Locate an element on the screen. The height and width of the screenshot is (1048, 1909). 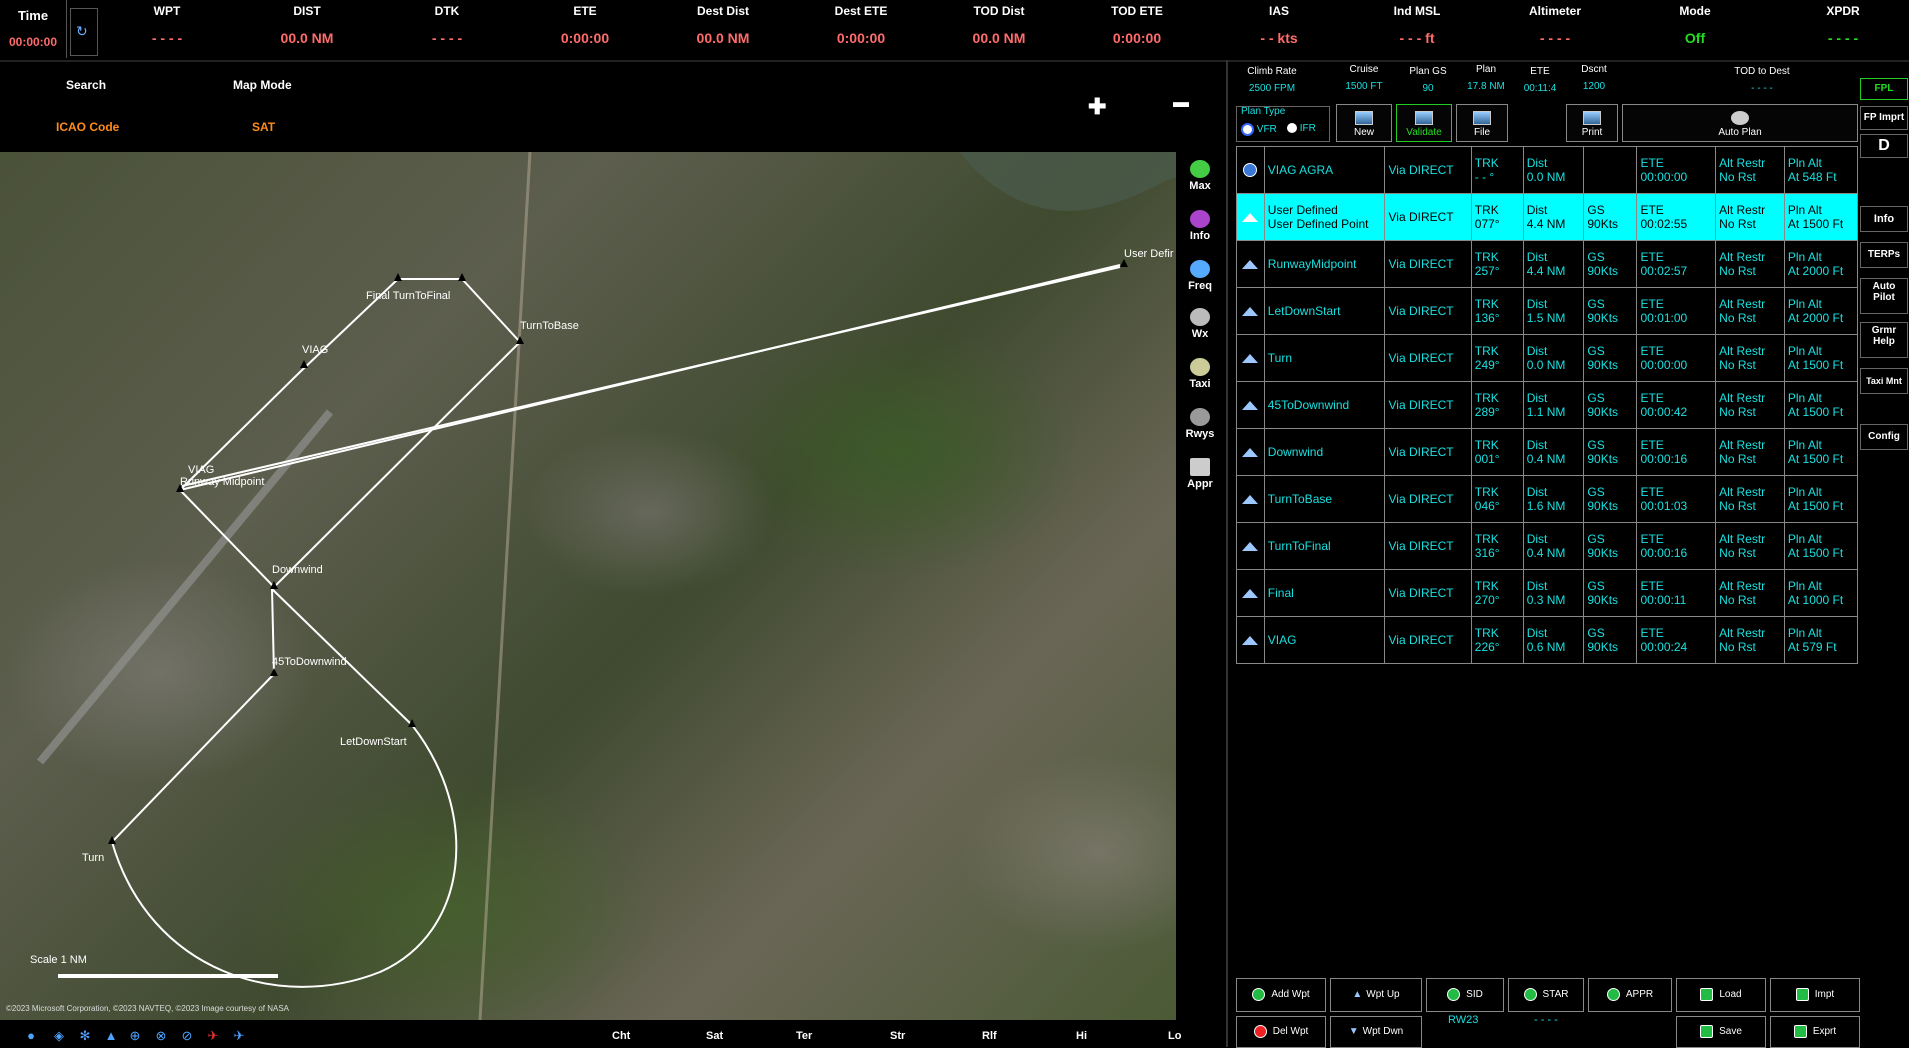
compass-icon: ⊕ is located at coordinates (135, 1036).